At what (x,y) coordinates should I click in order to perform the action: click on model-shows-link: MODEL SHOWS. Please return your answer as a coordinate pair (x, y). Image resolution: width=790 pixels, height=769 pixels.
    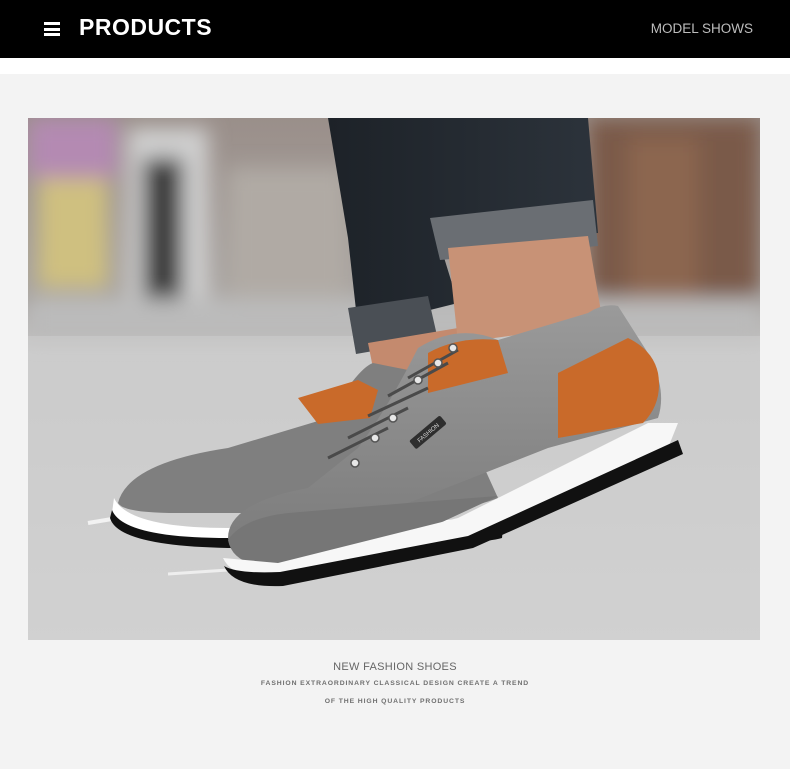
    Looking at the image, I should click on (702, 28).